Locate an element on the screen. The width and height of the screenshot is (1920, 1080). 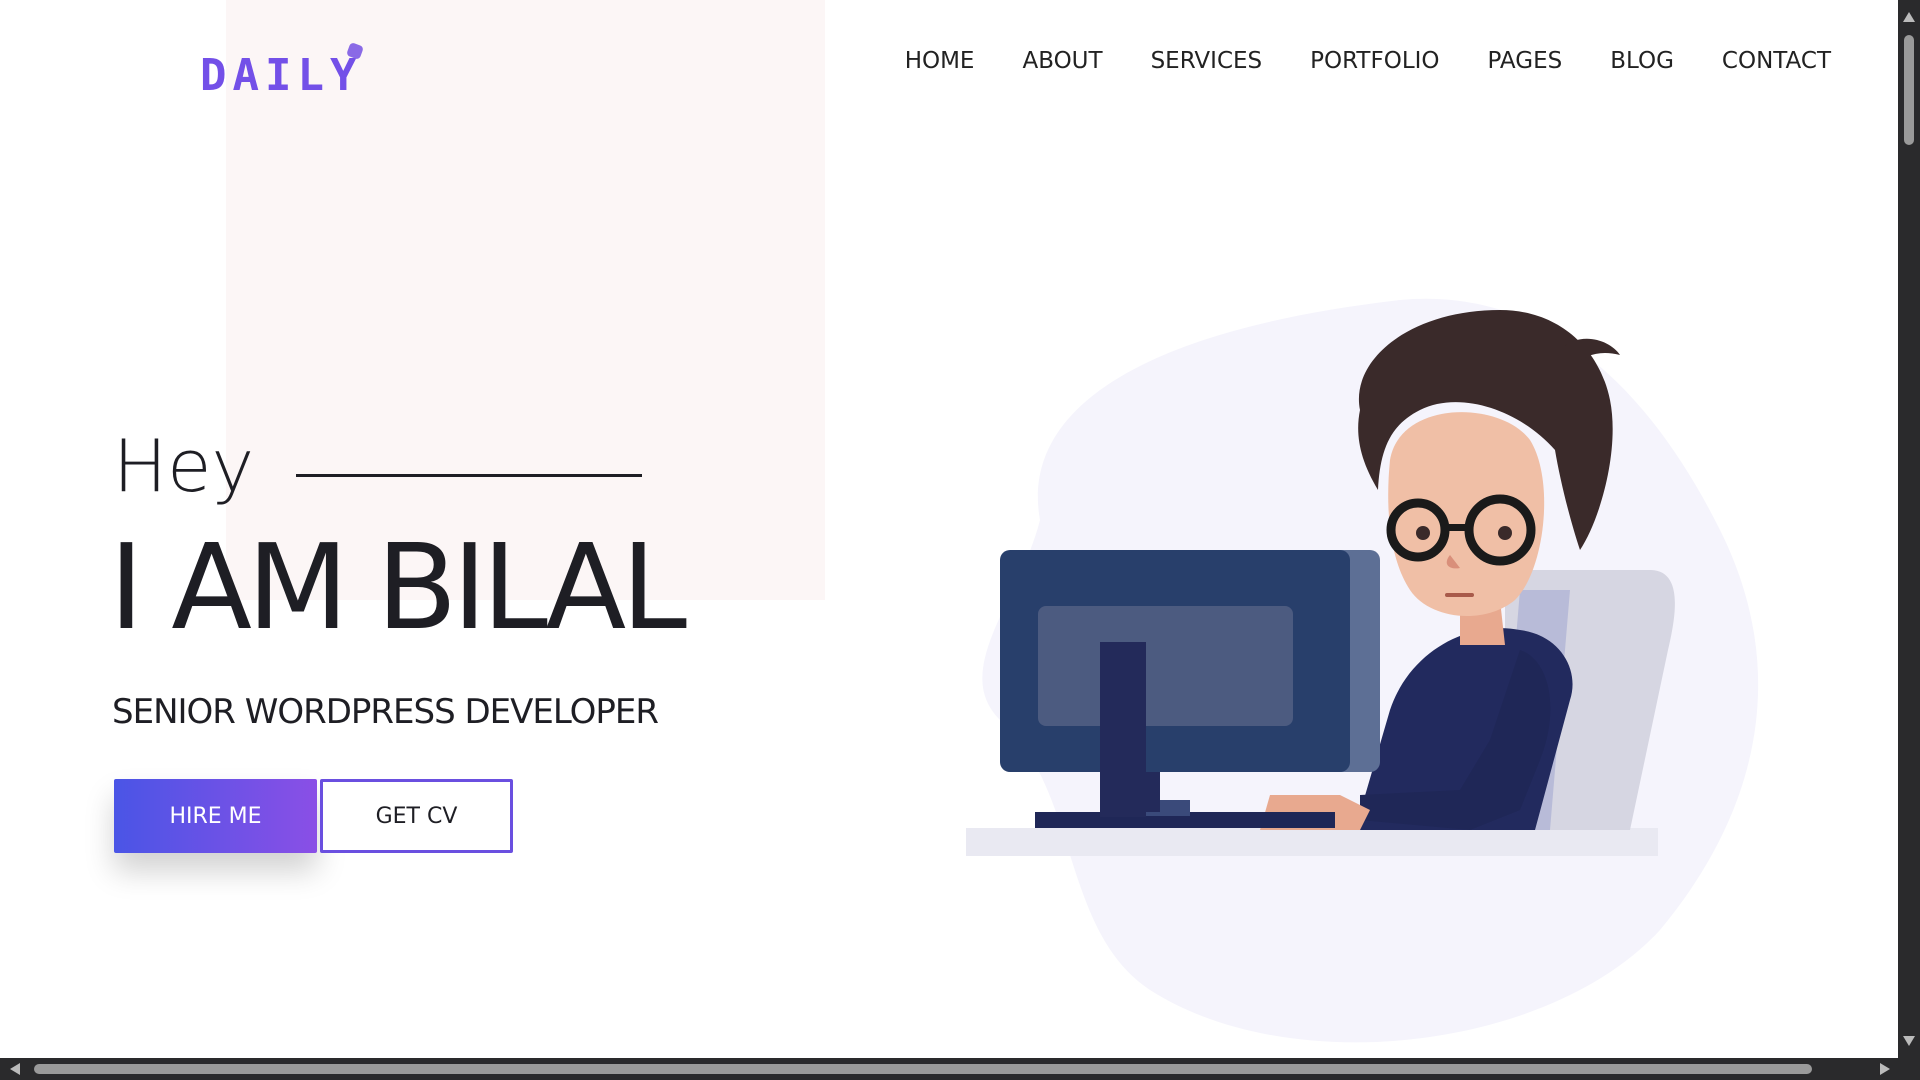
eye-right is located at coordinates (1505, 533).